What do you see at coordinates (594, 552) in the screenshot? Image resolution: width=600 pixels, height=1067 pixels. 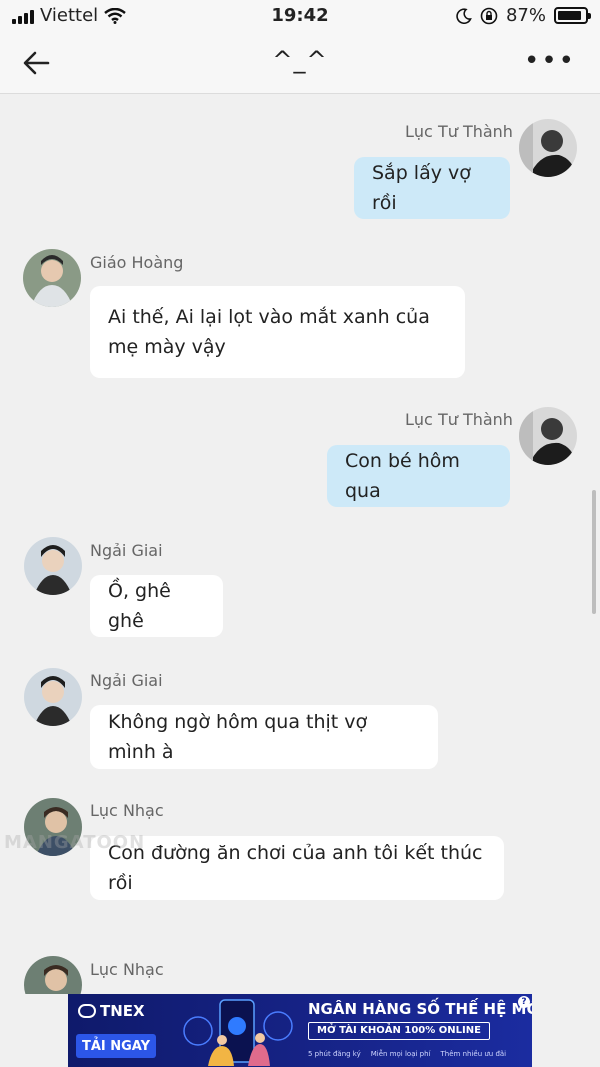 I see `scrollbar` at bounding box center [594, 552].